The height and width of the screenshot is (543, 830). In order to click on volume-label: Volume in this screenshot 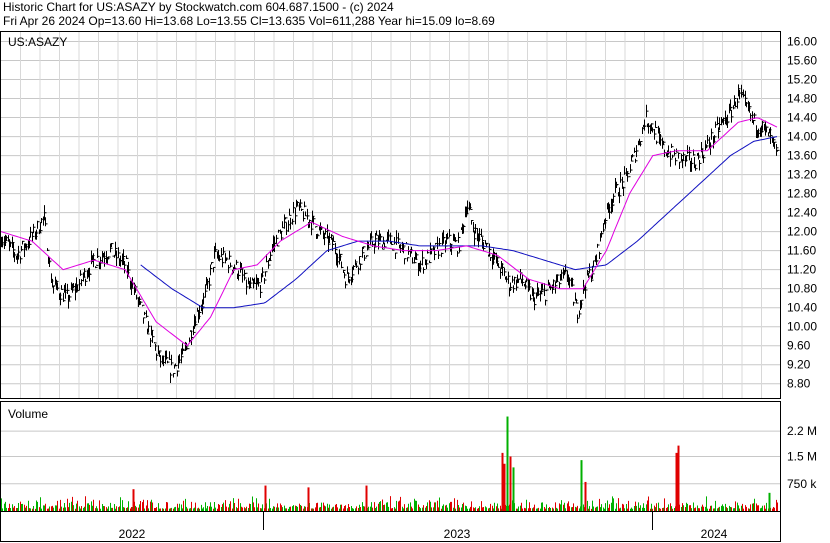, I will do `click(28, 414)`.